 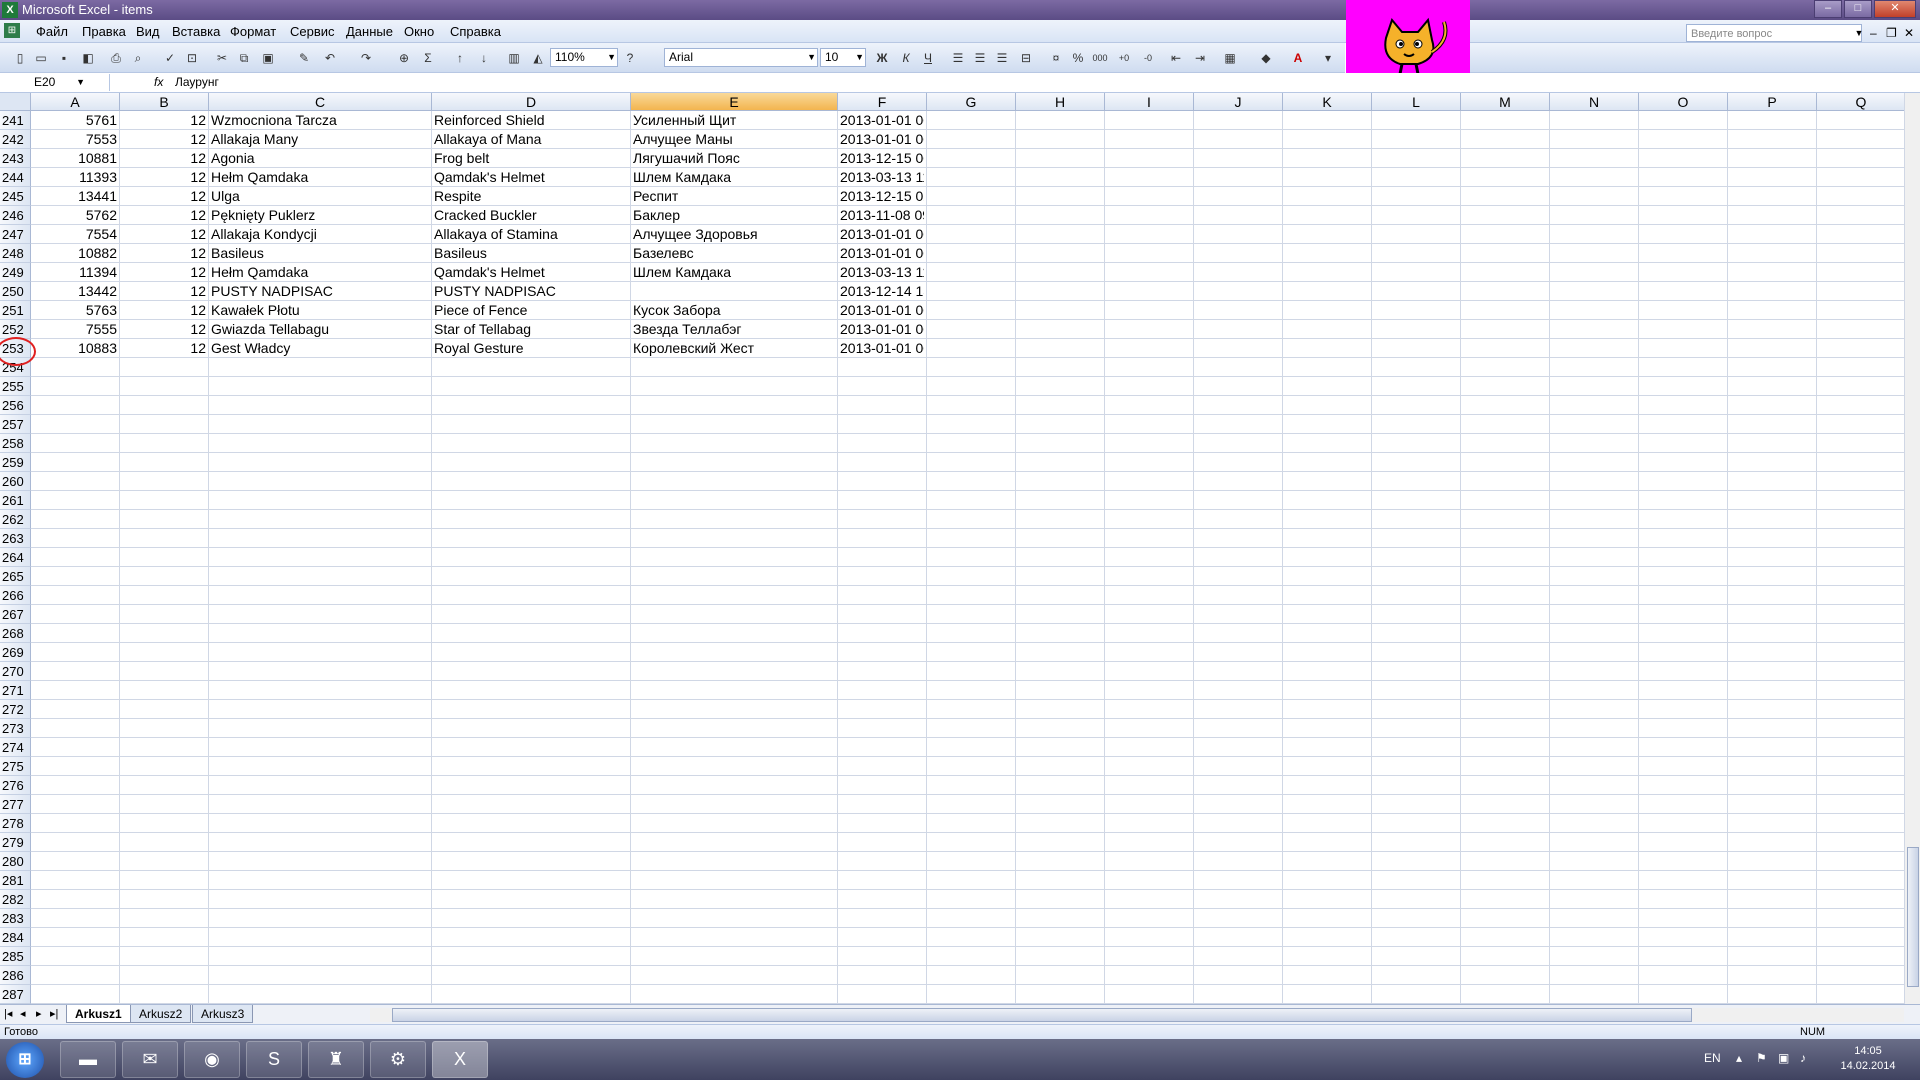 What do you see at coordinates (531, 196) in the screenshot?
I see `cell-d-245: Respite` at bounding box center [531, 196].